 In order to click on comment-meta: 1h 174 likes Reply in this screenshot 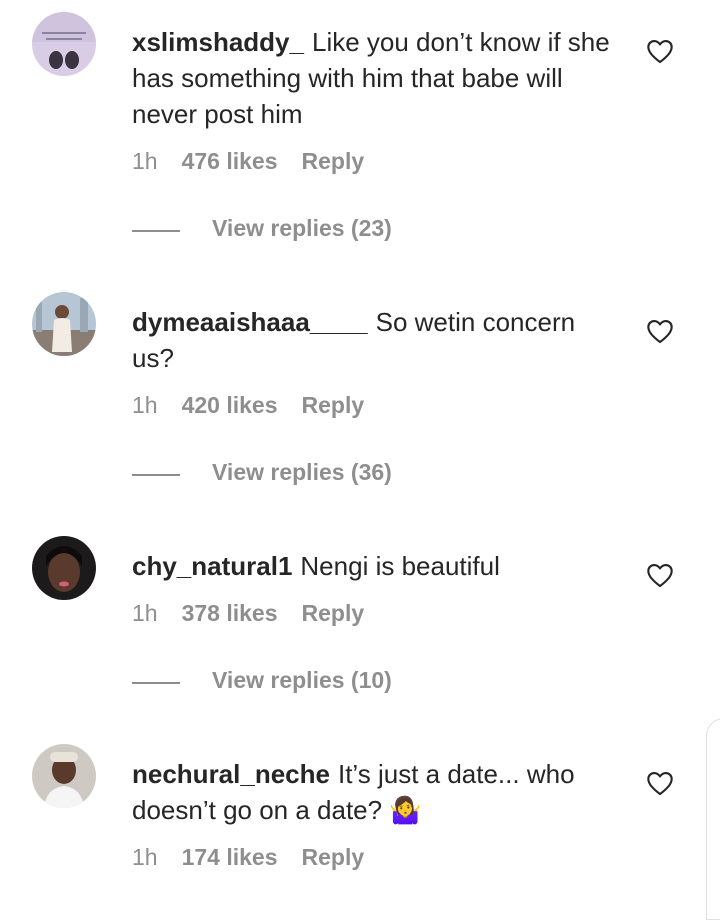, I will do `click(248, 857)`.